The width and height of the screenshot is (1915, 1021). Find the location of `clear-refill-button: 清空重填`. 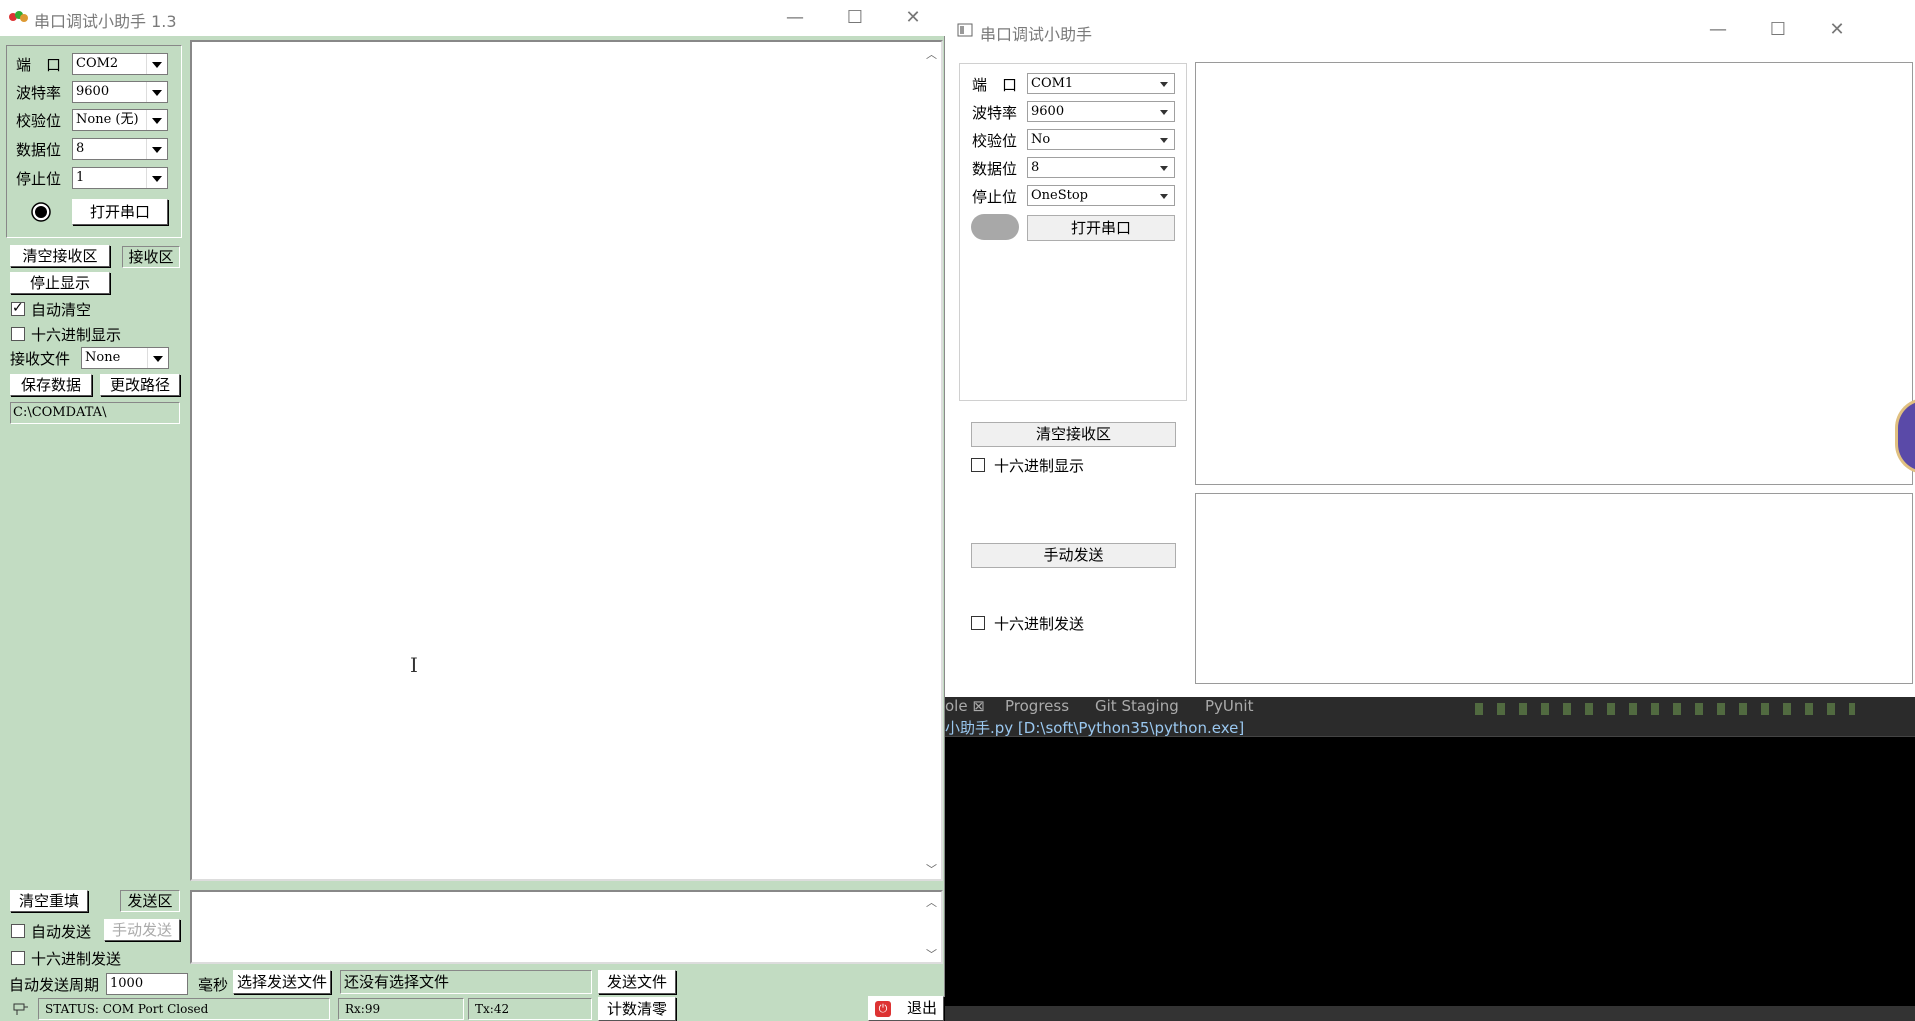

clear-refill-button: 清空重填 is located at coordinates (49, 901).